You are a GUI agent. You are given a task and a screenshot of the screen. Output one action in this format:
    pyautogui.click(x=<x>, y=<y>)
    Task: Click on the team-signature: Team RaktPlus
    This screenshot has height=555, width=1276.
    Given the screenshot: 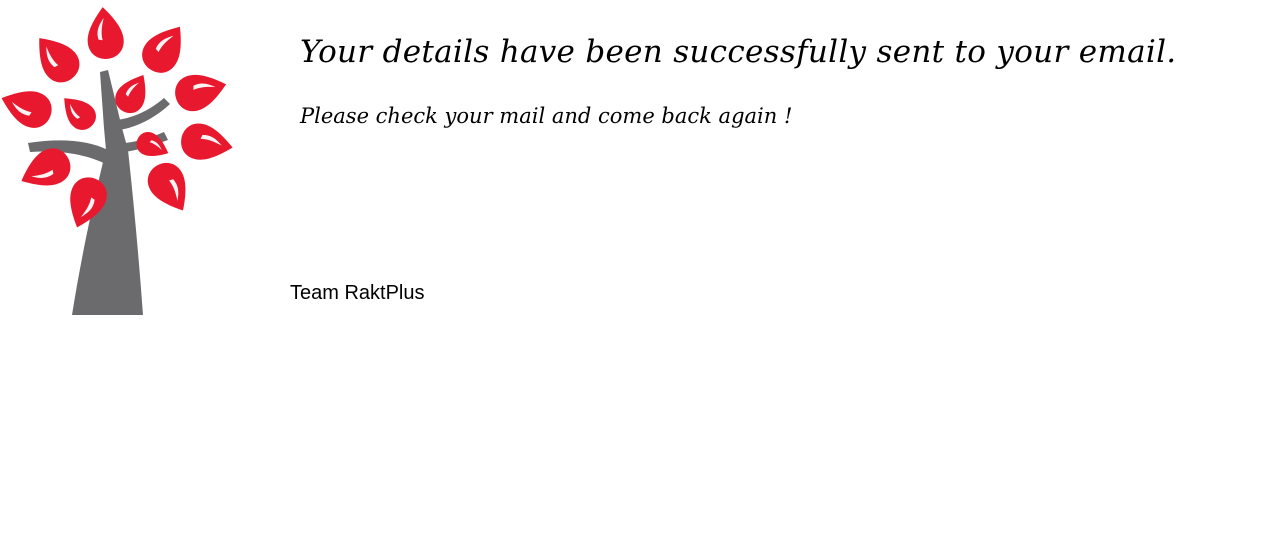 What is the action you would take?
    pyautogui.click(x=357, y=293)
    